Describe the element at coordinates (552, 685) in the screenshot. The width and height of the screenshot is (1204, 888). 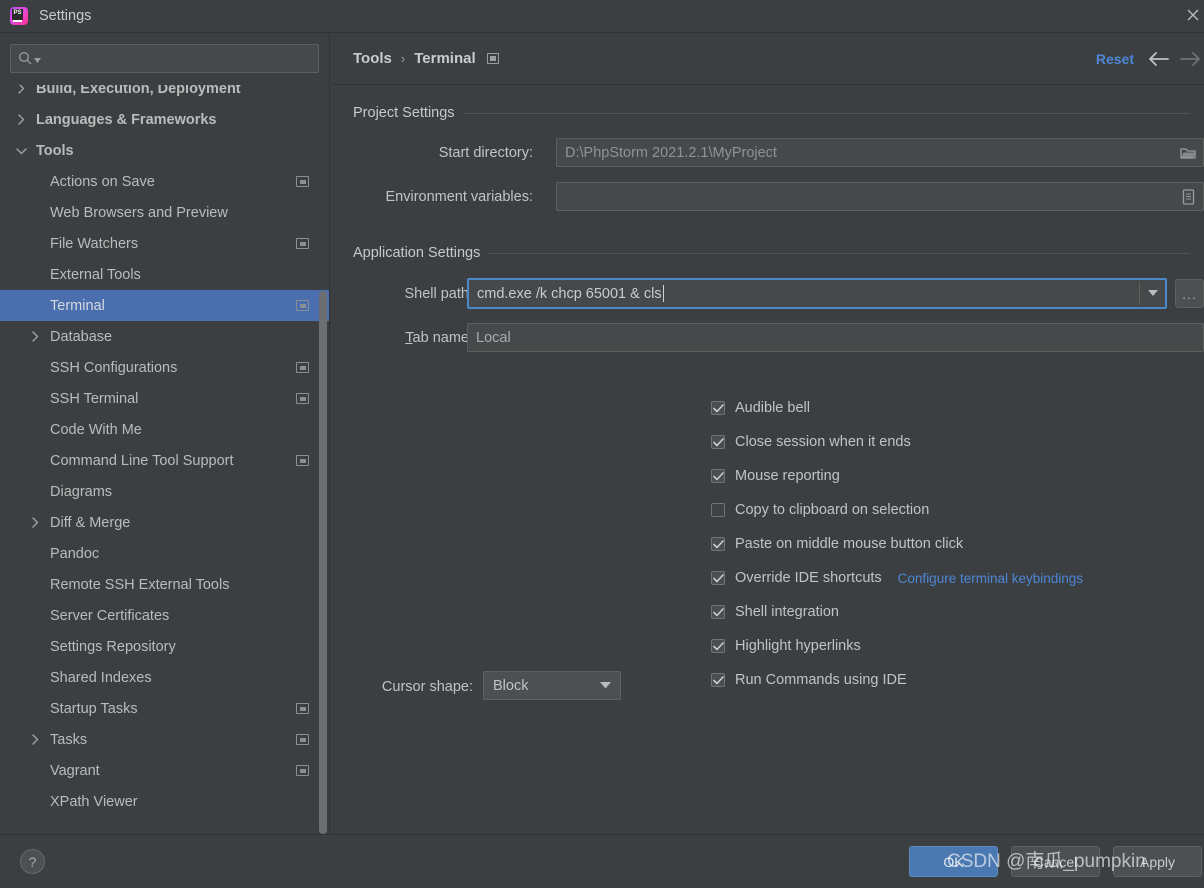
I see `cursor-shape-select: Block` at that location.